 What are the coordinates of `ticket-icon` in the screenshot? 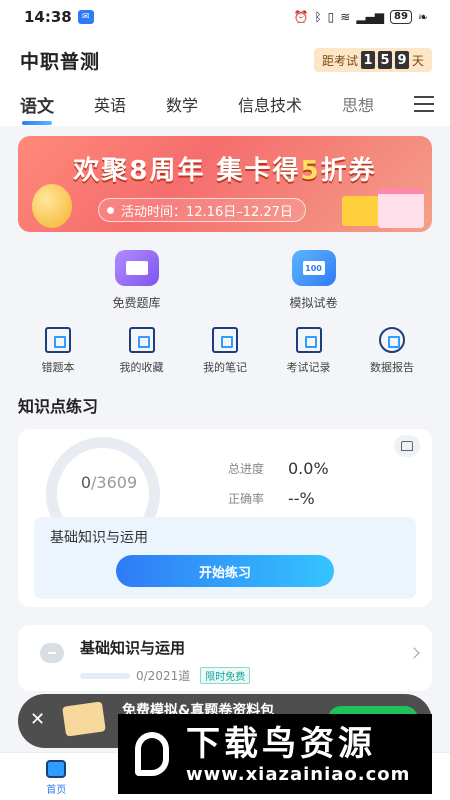 It's located at (84, 719).